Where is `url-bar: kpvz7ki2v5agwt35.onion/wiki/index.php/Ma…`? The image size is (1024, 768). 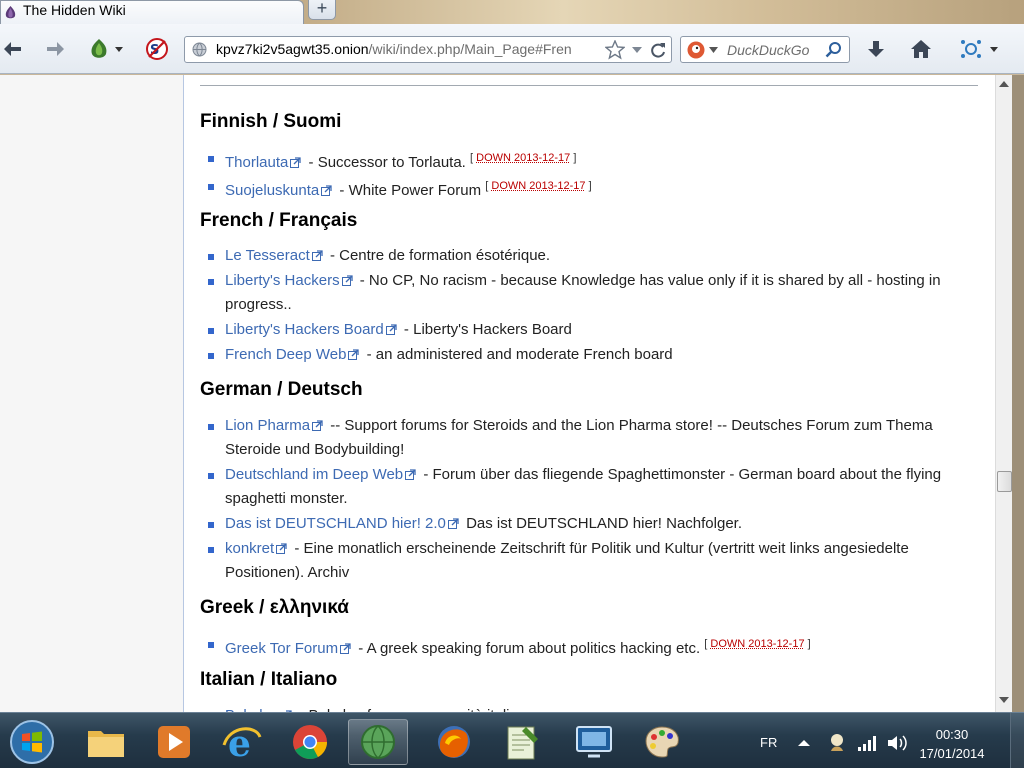
url-bar: kpvz7ki2v5agwt35.onion/wiki/index.php/Ma… is located at coordinates (428, 49).